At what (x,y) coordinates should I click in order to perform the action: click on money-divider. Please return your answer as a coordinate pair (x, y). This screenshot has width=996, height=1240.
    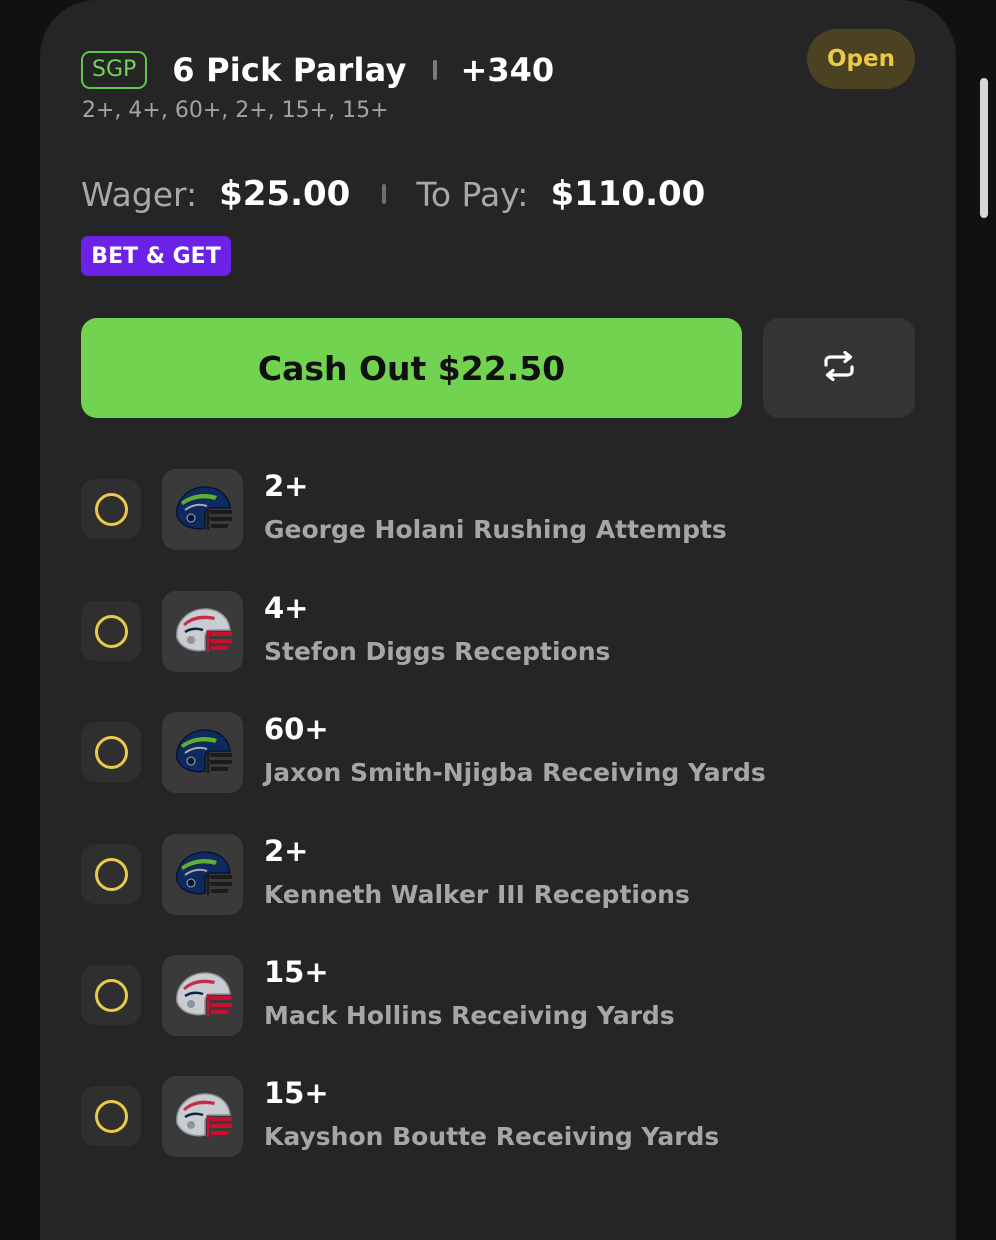
    Looking at the image, I should click on (384, 194).